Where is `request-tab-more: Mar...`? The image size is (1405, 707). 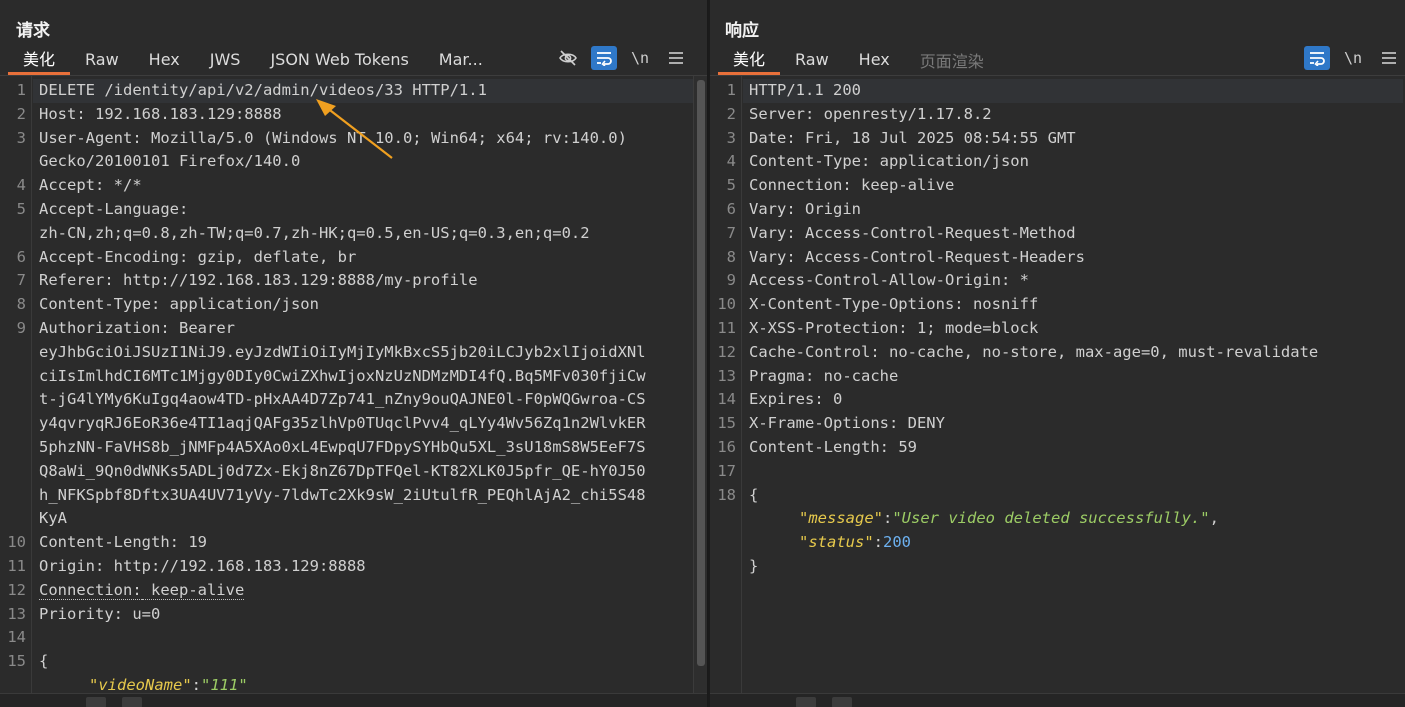
request-tab-more: Mar... is located at coordinates (461, 59).